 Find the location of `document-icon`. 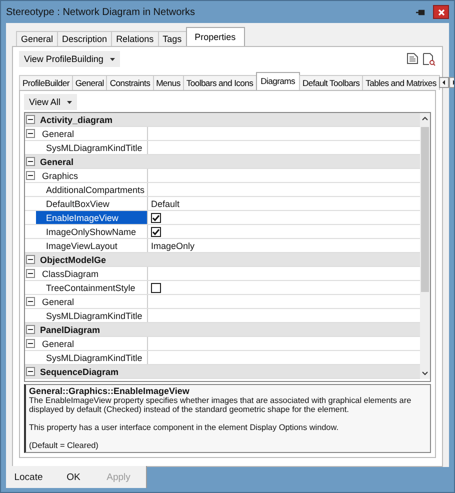

document-icon is located at coordinates (412, 58).